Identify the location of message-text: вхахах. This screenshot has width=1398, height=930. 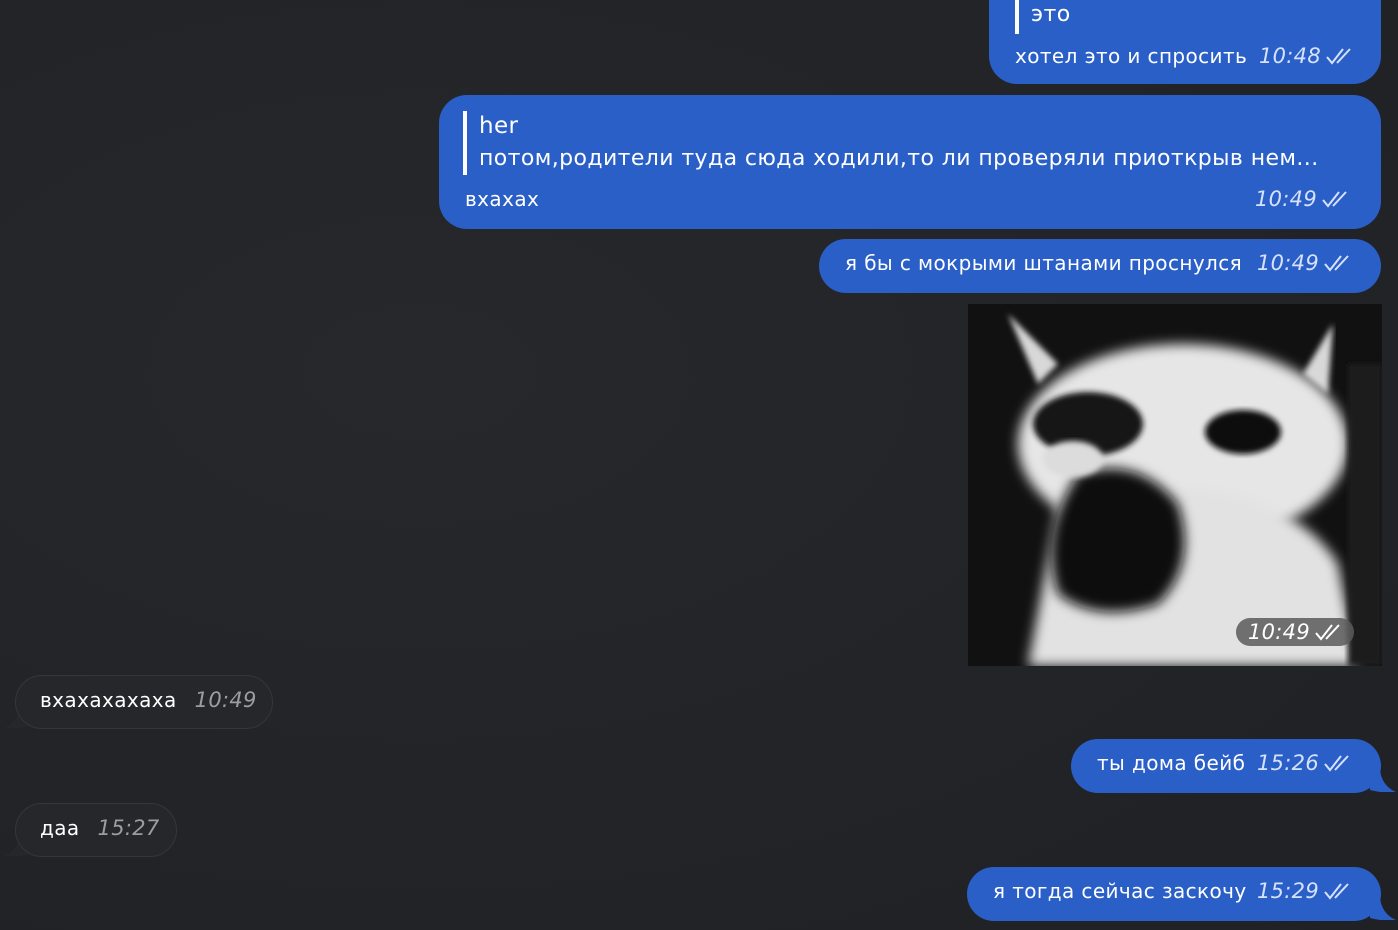
(502, 199).